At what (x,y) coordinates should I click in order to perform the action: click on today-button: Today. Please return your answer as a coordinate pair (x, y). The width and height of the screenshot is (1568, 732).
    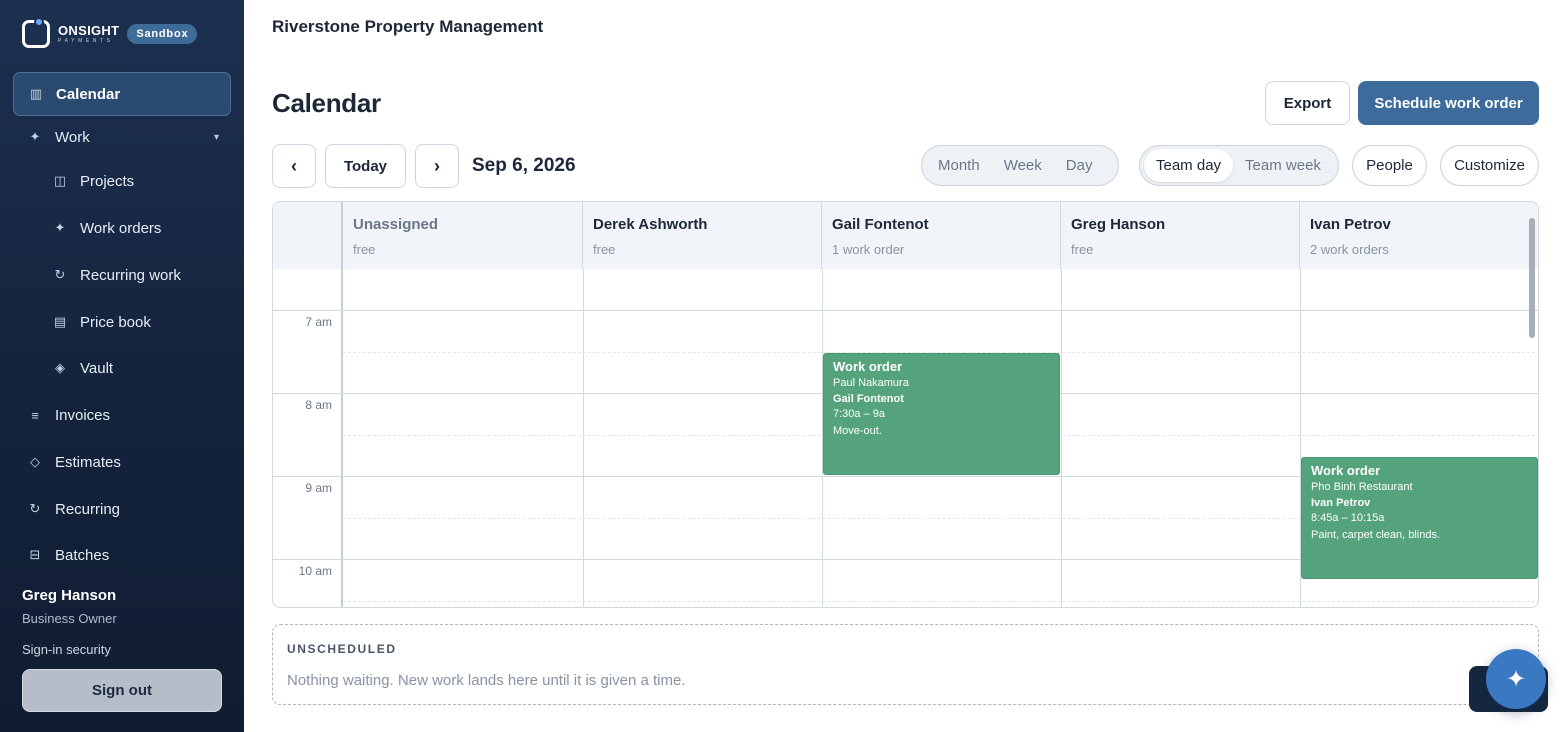
    Looking at the image, I should click on (365, 166).